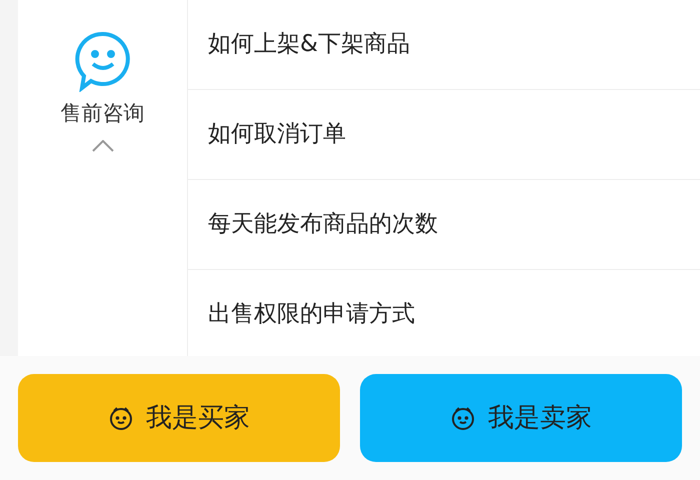 The height and width of the screenshot is (480, 700). Describe the element at coordinates (179, 418) in the screenshot. I see `role-button: 我是买家` at that location.